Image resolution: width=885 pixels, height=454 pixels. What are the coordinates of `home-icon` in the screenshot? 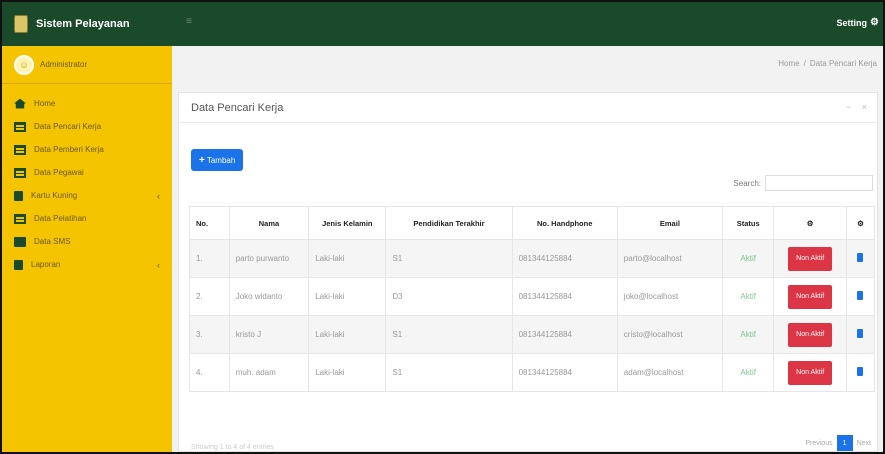 It's located at (20, 103).